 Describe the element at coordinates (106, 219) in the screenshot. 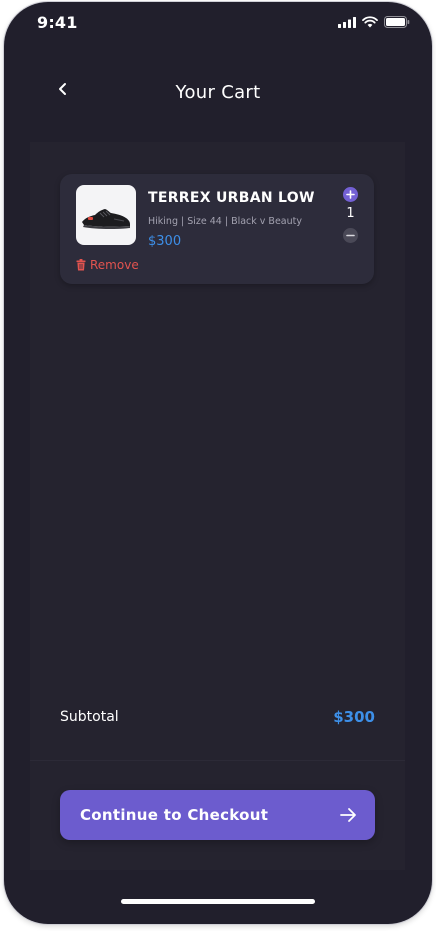

I see `sneaker-icon` at that location.